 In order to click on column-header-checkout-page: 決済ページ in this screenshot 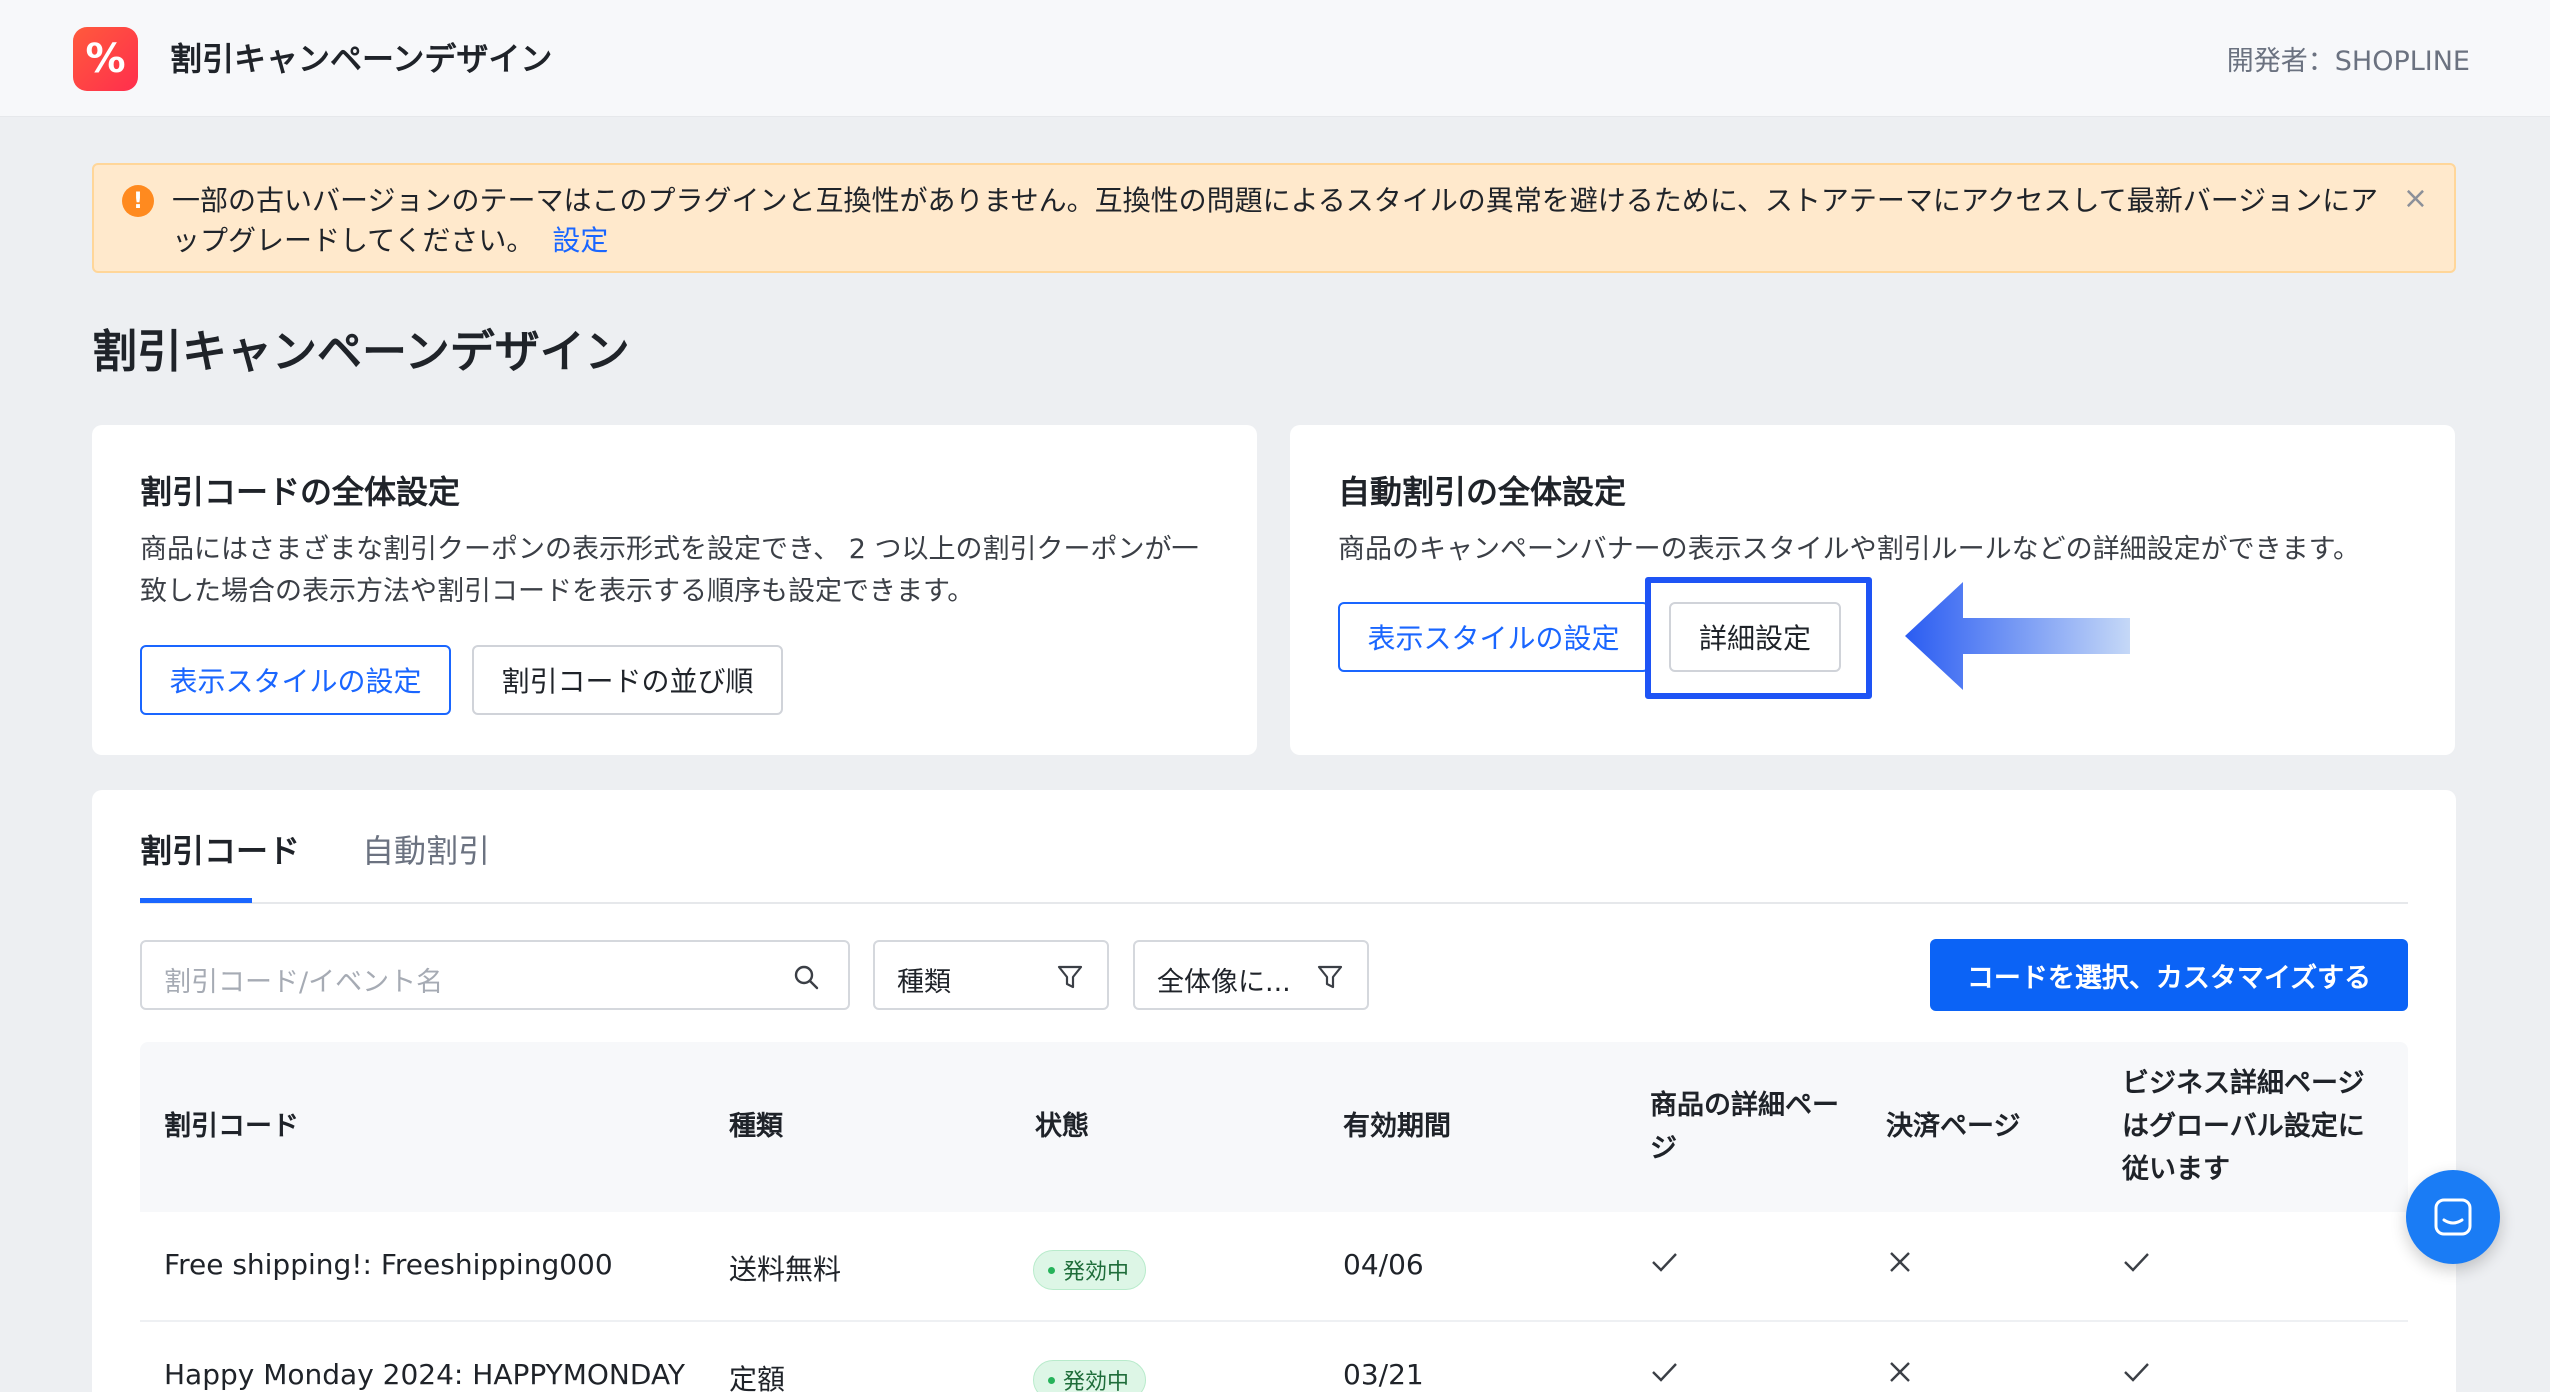, I will do `click(1953, 1126)`.